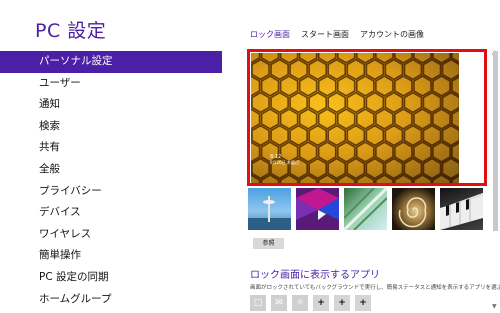  I want to click on thumbnail-piano, so click(461, 209).